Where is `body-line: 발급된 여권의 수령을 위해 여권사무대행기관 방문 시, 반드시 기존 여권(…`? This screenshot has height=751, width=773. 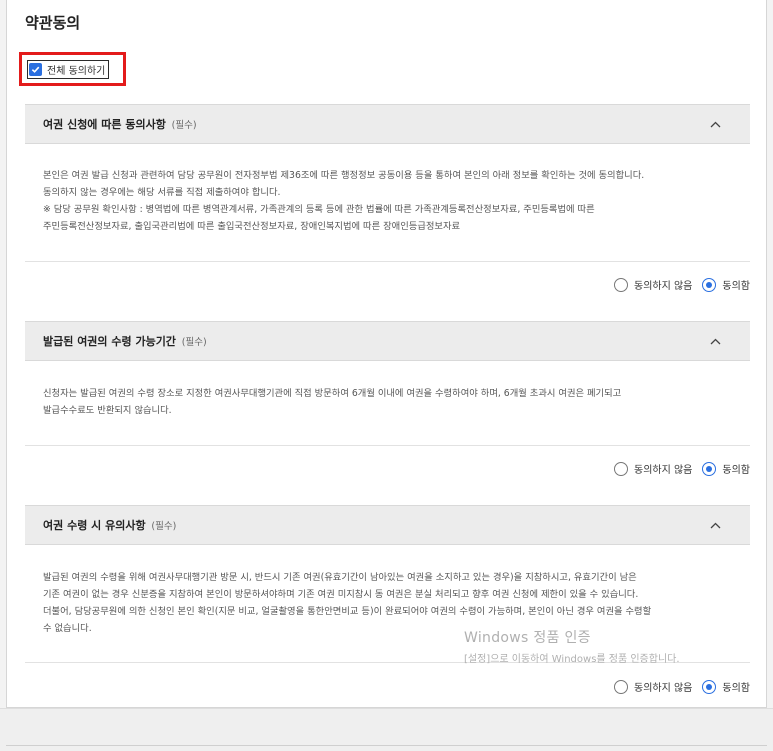
body-line: 발급된 여권의 수령을 위해 여권사무대행기관 방문 시, 반드시 기존 여권(… is located at coordinates (340, 577).